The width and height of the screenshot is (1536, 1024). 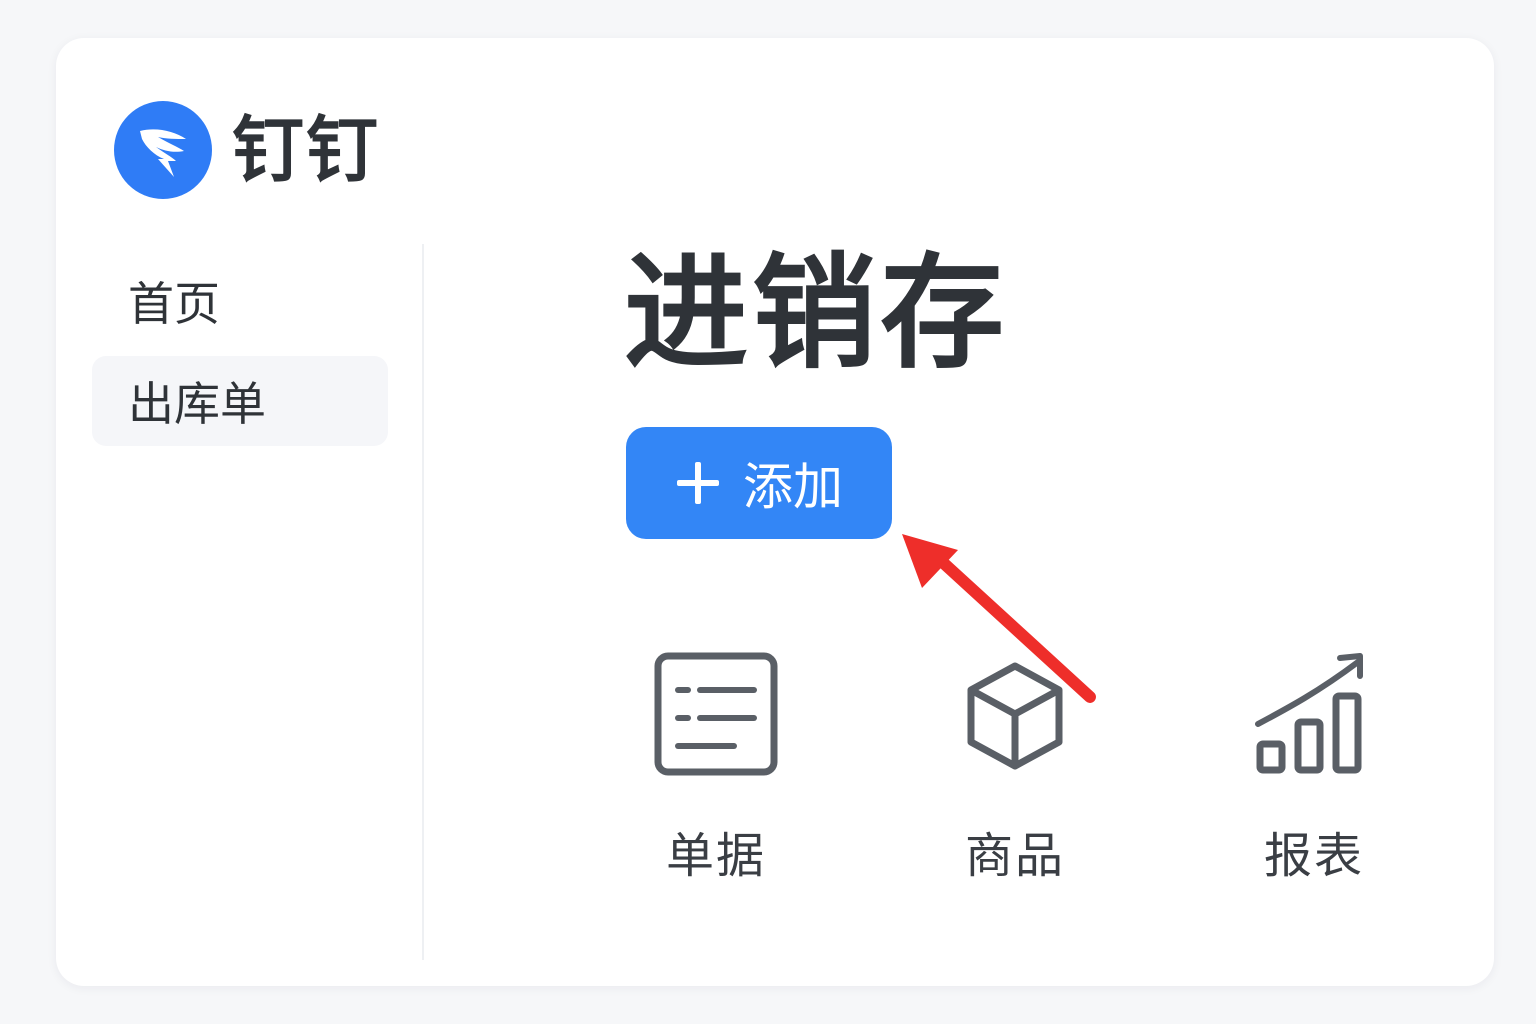 What do you see at coordinates (1014, 856) in the screenshot?
I see `feature-goods-label: 商品` at bounding box center [1014, 856].